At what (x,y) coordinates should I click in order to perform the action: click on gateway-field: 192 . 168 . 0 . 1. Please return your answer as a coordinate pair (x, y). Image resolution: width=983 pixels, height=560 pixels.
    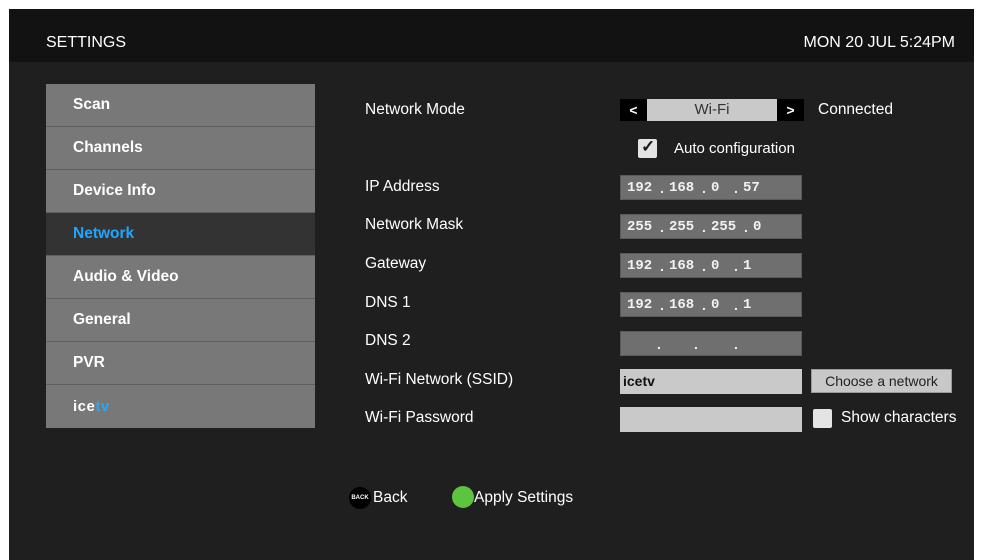
    Looking at the image, I should click on (711, 265).